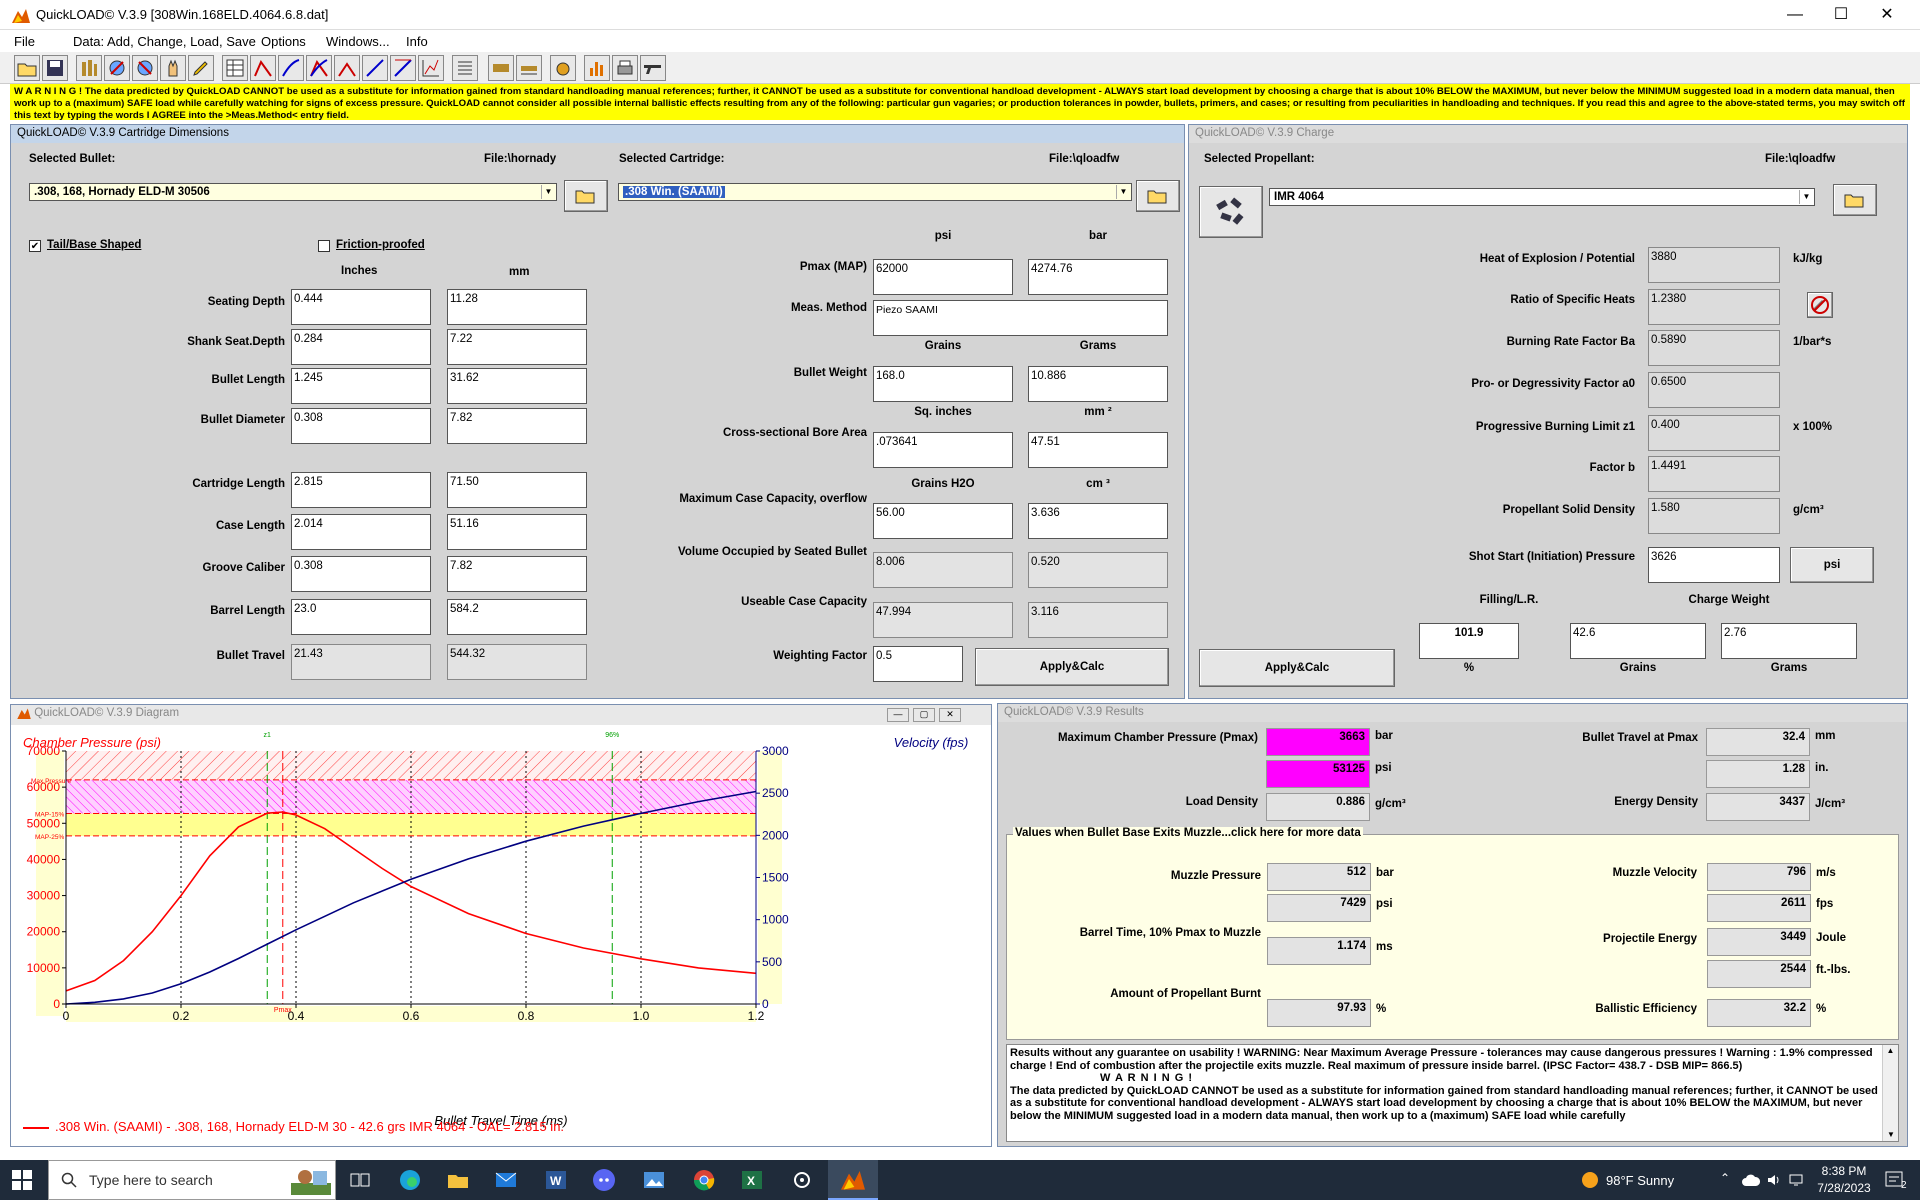 This screenshot has height=1200, width=1920. What do you see at coordinates (1844, 1171) in the screenshot?
I see `clock-time: 8:38 PM` at bounding box center [1844, 1171].